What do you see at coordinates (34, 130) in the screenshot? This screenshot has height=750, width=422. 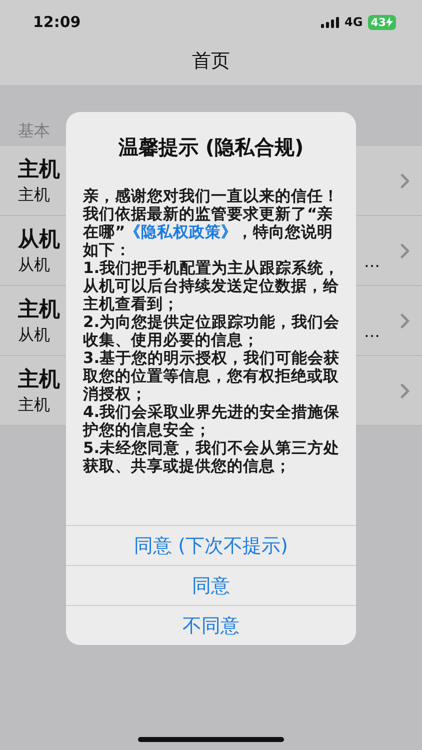 I see `section-header: 基本` at bounding box center [34, 130].